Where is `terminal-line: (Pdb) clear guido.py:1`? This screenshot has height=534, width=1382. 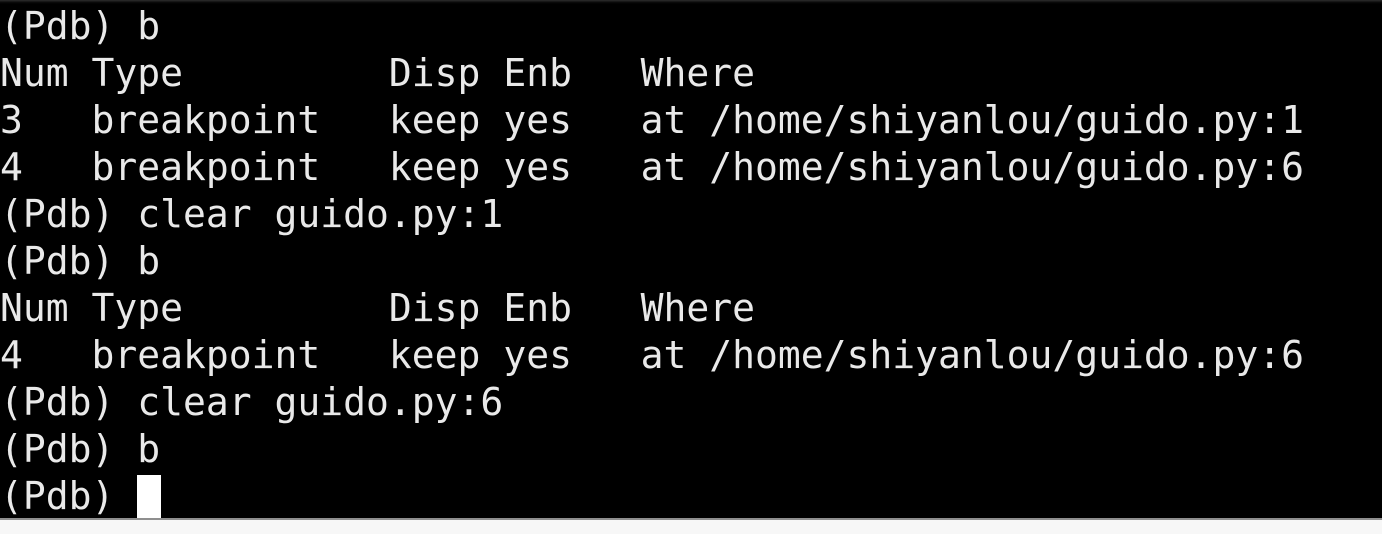
terminal-line: (Pdb) clear guido.py:1 is located at coordinates (691, 214).